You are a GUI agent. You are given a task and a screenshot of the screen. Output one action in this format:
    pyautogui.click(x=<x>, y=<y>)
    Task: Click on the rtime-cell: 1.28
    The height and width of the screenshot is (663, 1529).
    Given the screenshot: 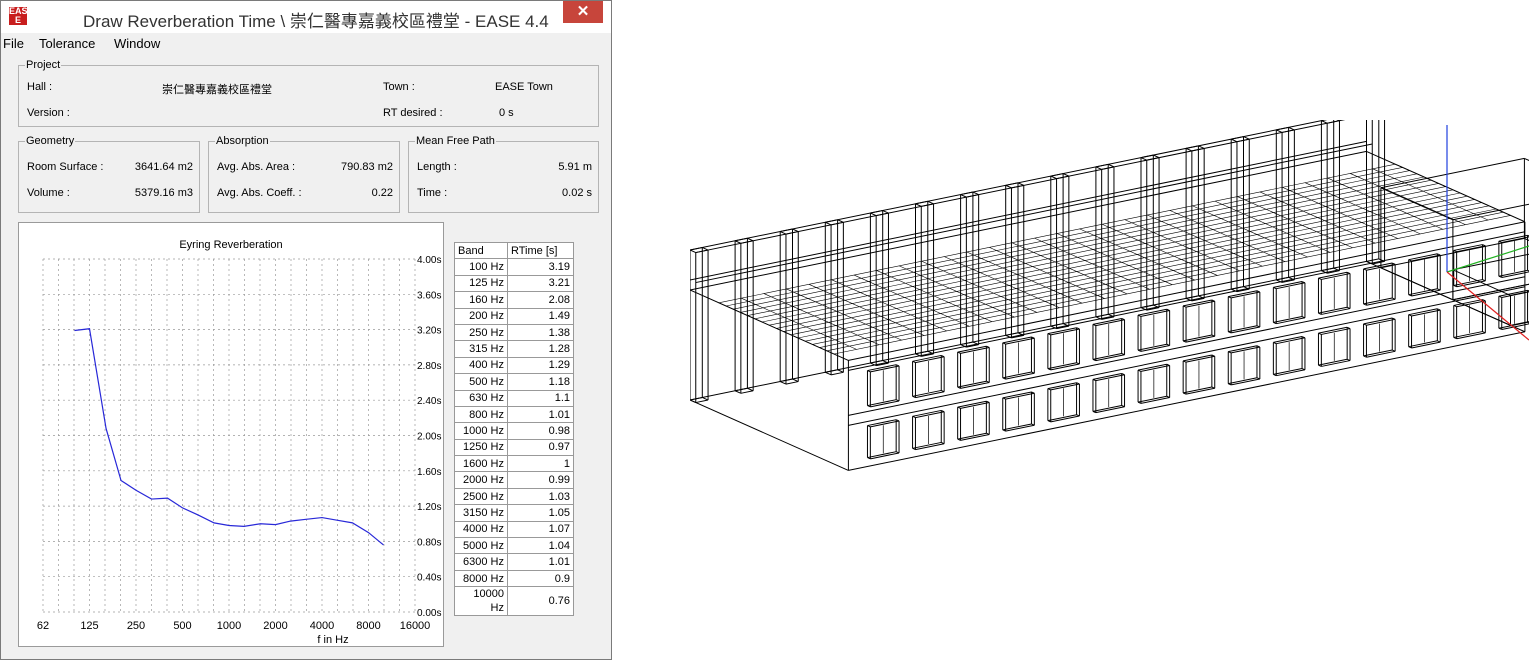 What is the action you would take?
    pyautogui.click(x=540, y=349)
    